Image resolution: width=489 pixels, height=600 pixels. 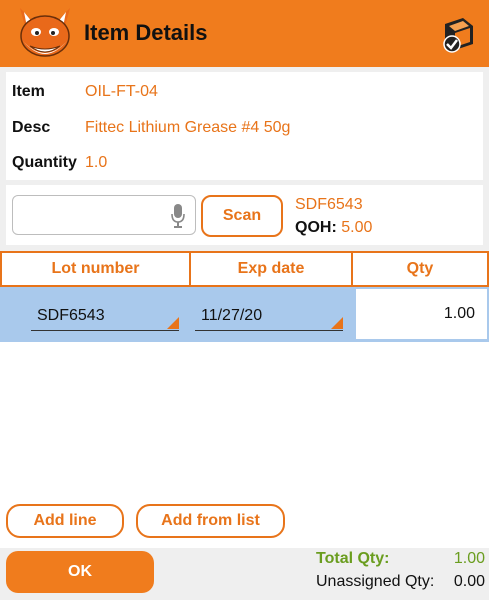 I want to click on page-title: Item Details, so click(x=146, y=32).